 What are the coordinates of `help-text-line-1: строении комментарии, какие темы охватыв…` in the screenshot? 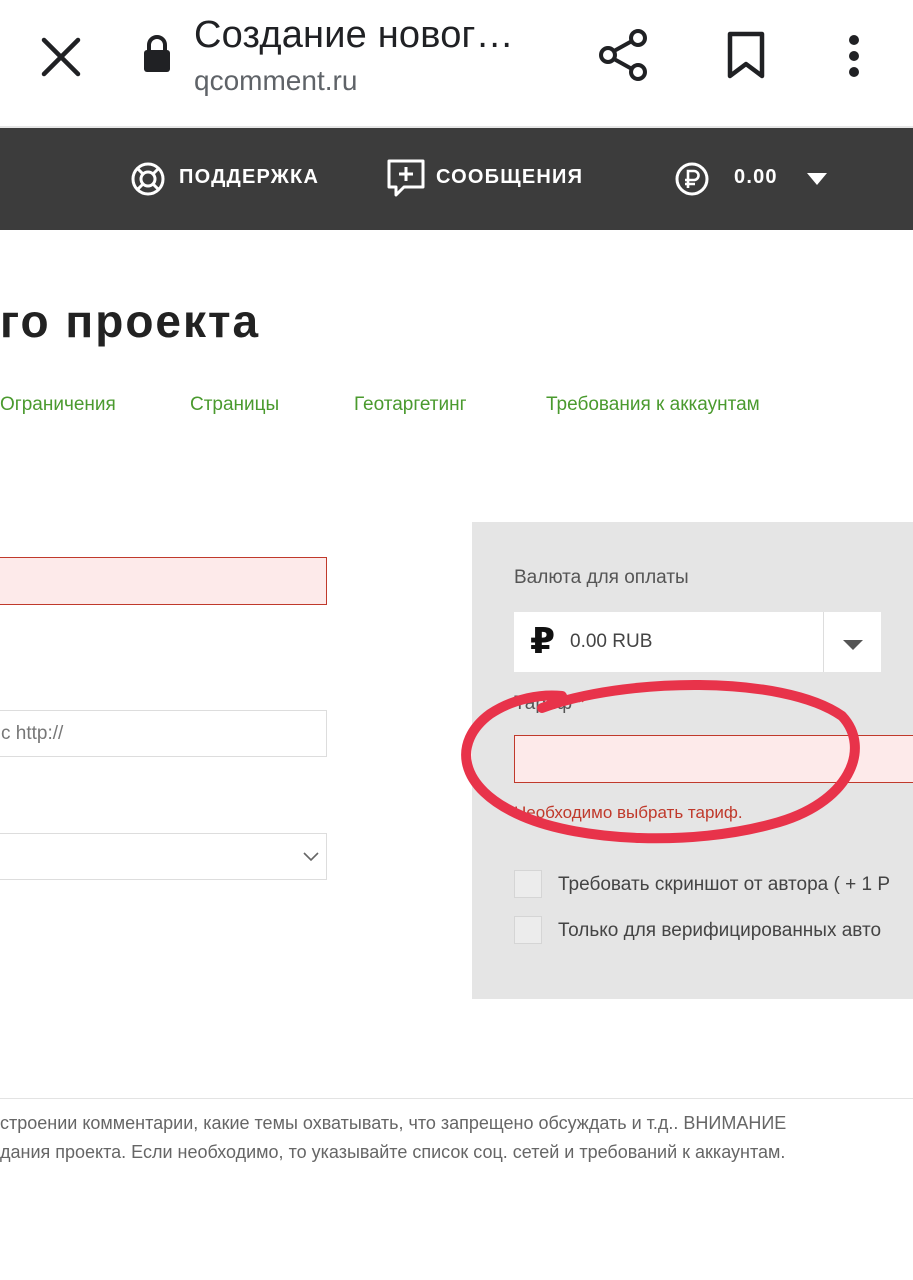 It's located at (393, 1123).